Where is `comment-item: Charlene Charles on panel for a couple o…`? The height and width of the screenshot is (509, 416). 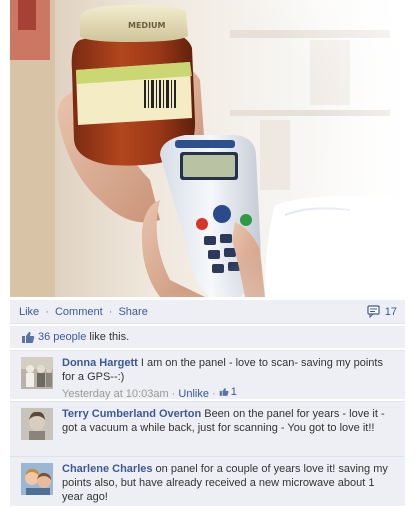 comment-item: Charlene Charles on panel for a couple o… is located at coordinates (207, 481).